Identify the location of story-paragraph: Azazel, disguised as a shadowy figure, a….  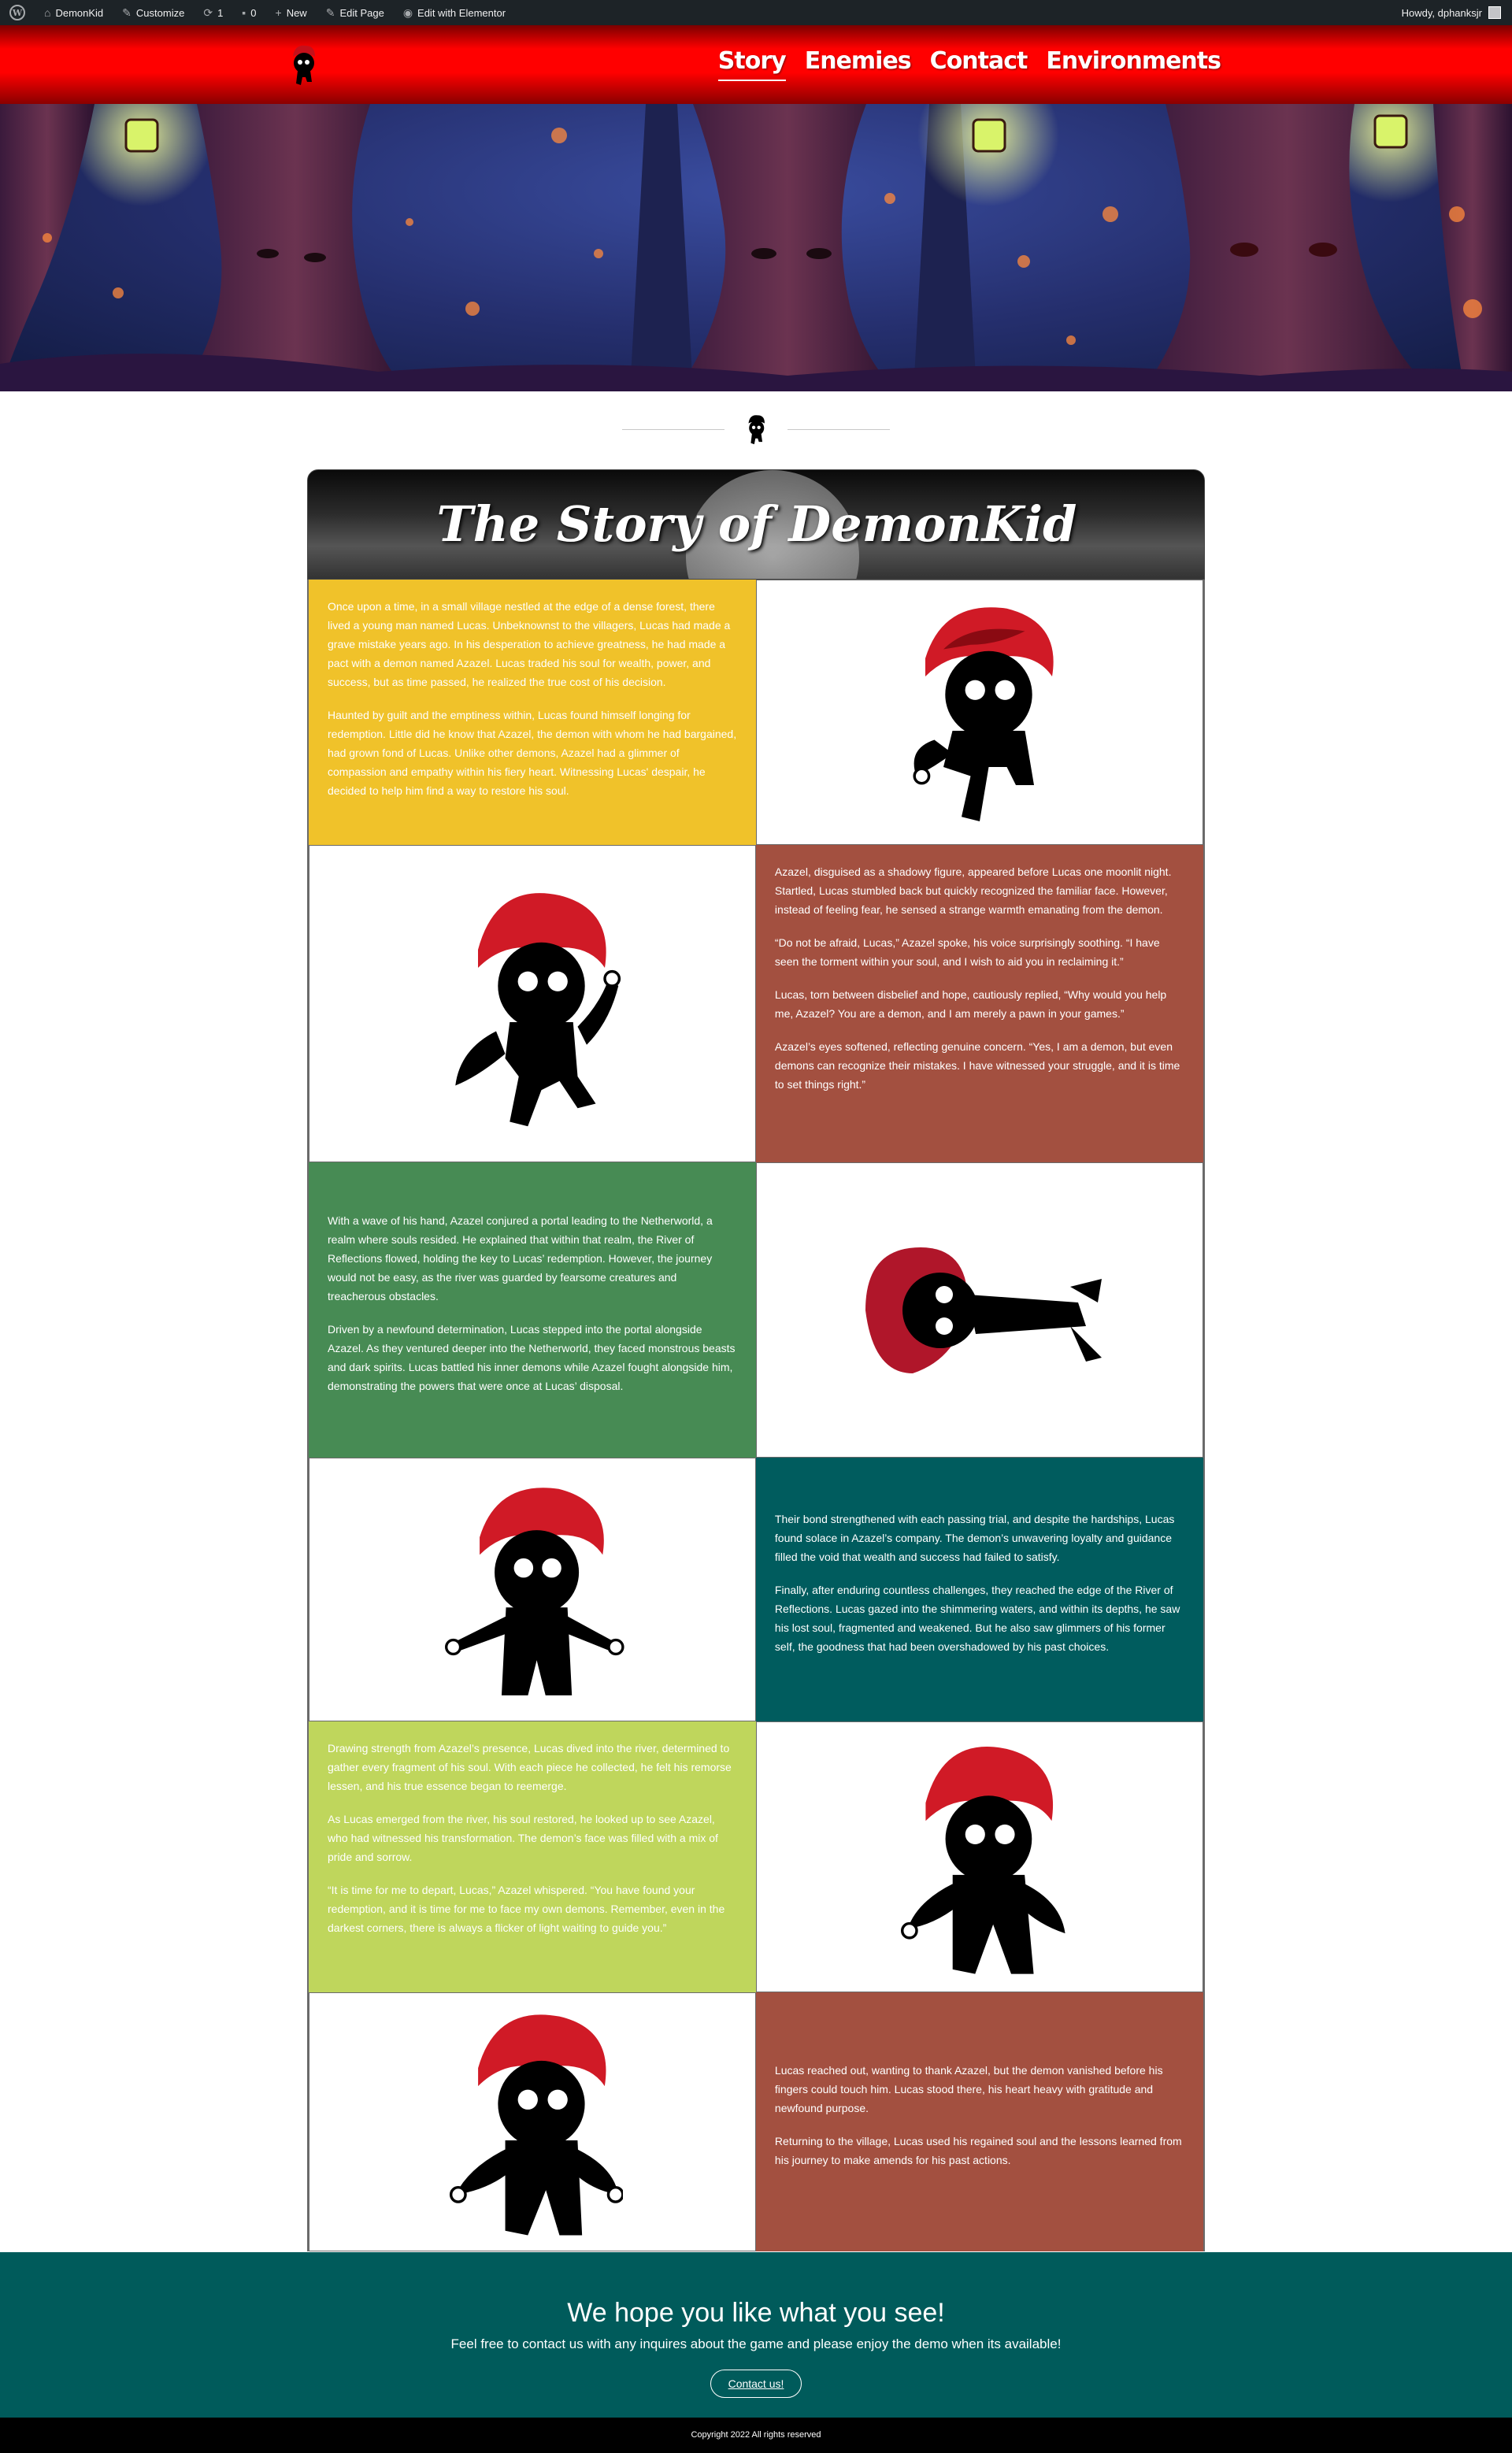
(973, 891).